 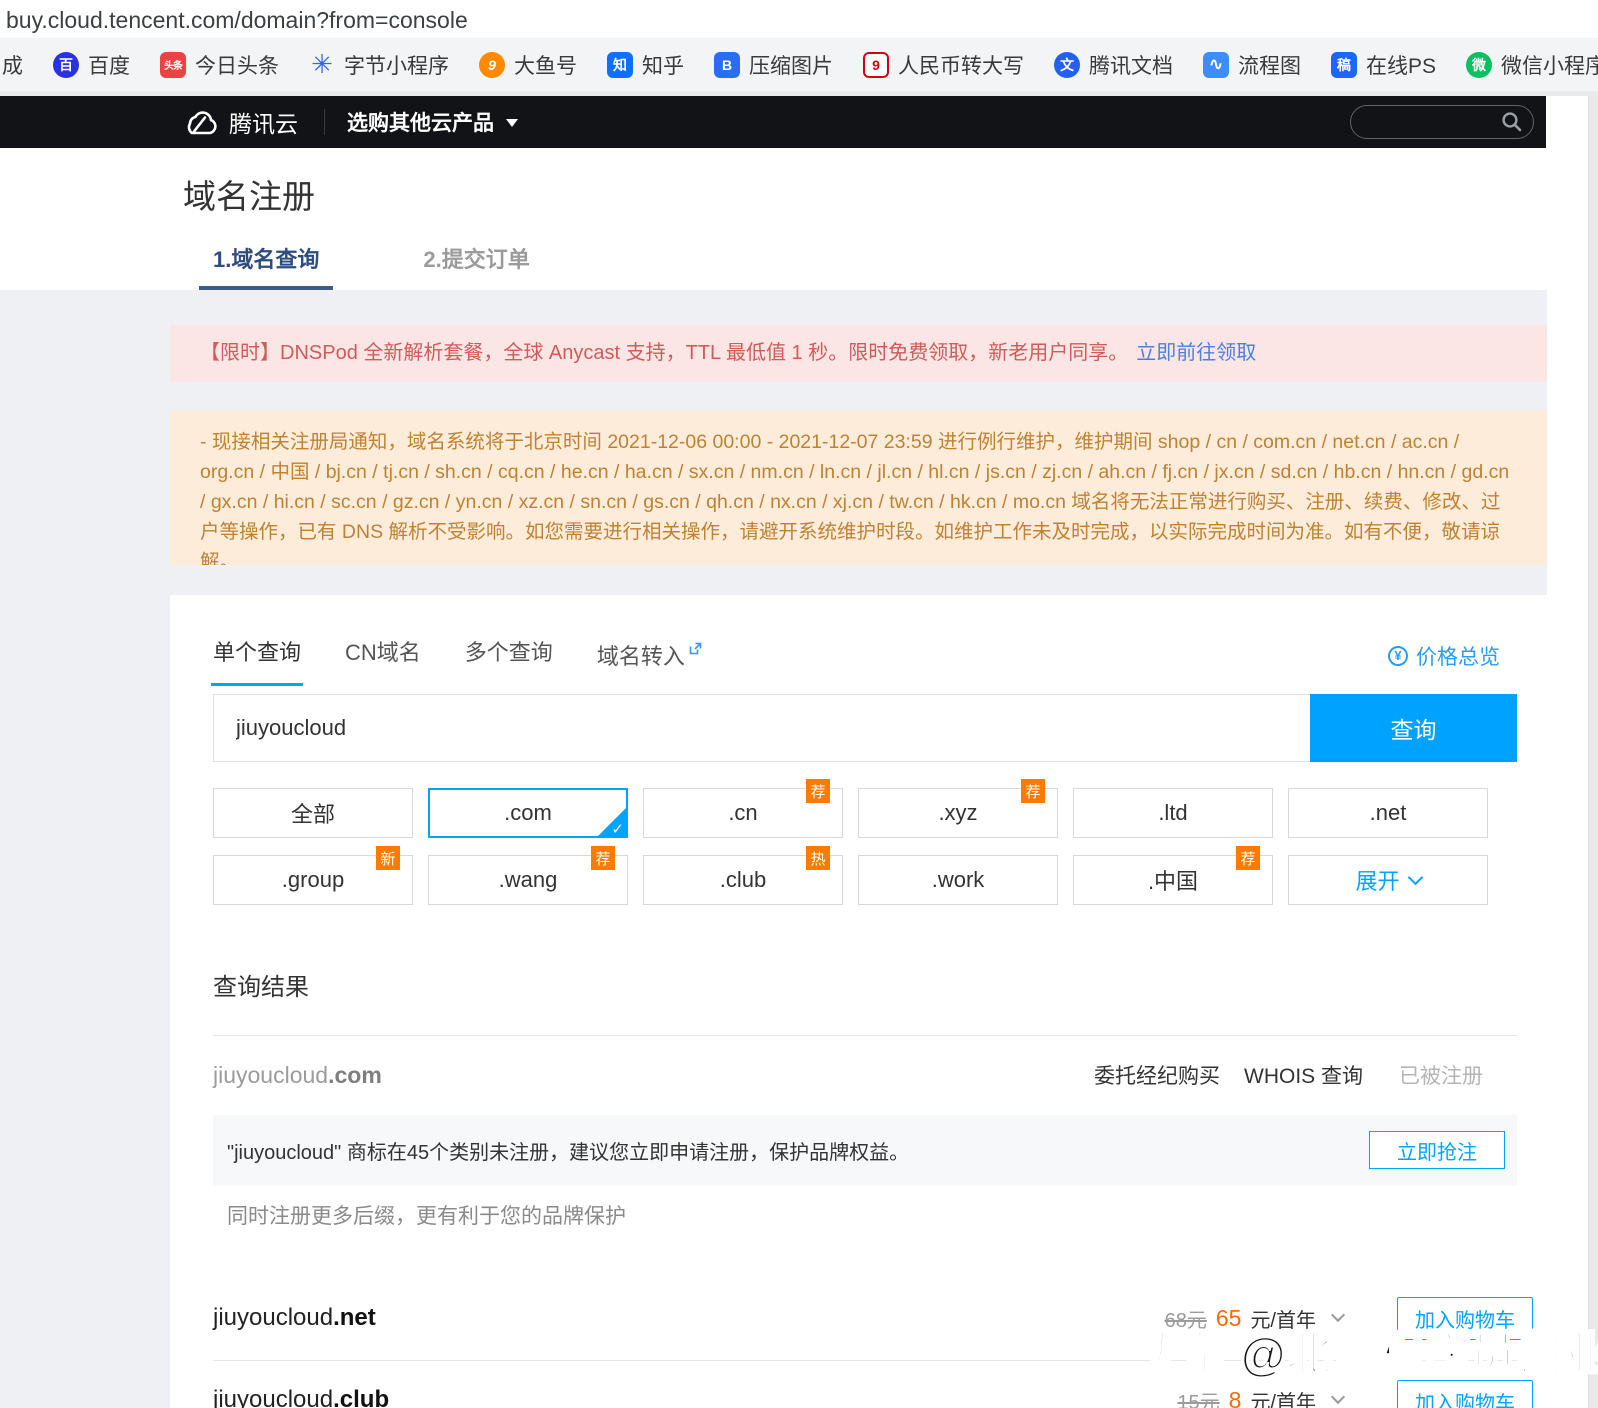 What do you see at coordinates (1479, 64) in the screenshot?
I see `wechat-icon: 微` at bounding box center [1479, 64].